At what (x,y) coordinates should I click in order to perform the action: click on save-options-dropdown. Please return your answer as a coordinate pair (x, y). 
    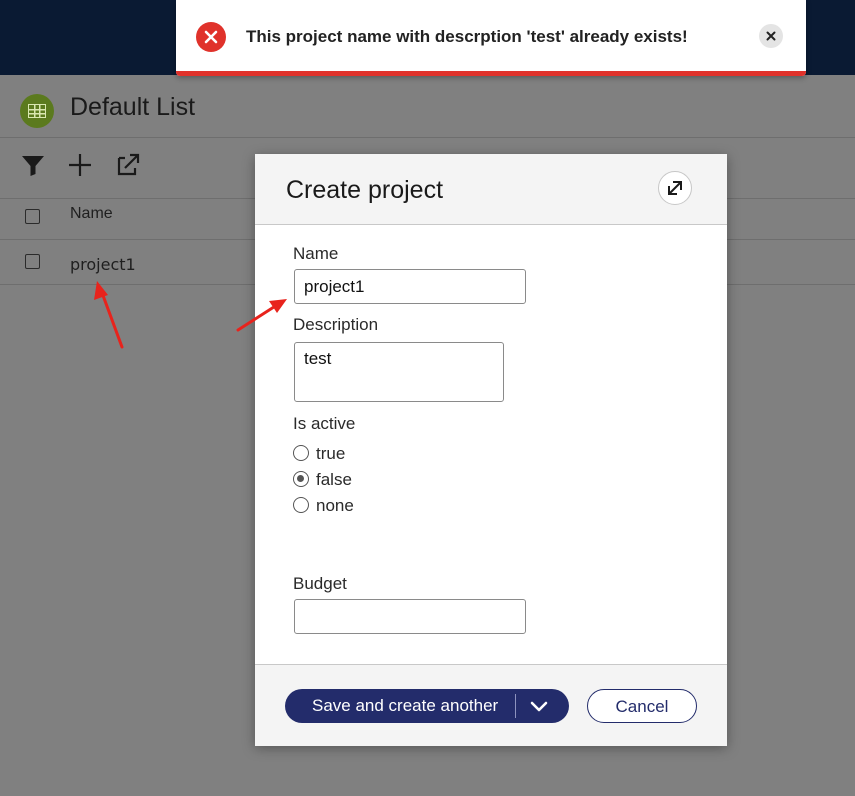
    Looking at the image, I should click on (539, 706).